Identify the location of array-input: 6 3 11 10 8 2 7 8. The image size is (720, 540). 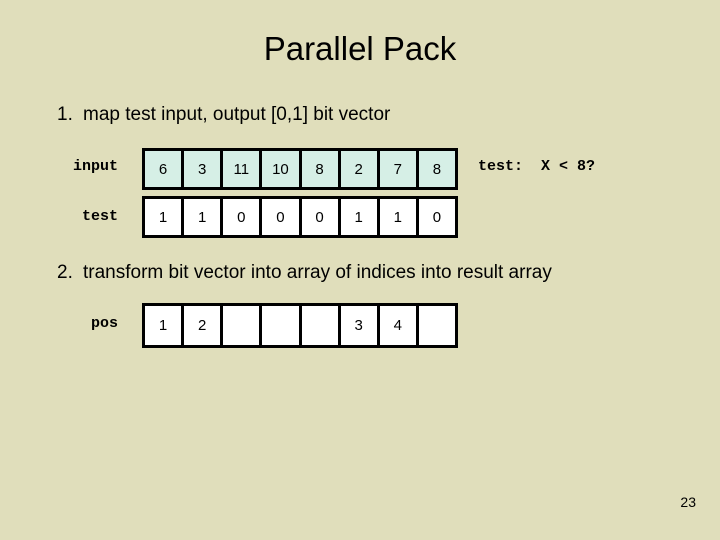
(300, 169).